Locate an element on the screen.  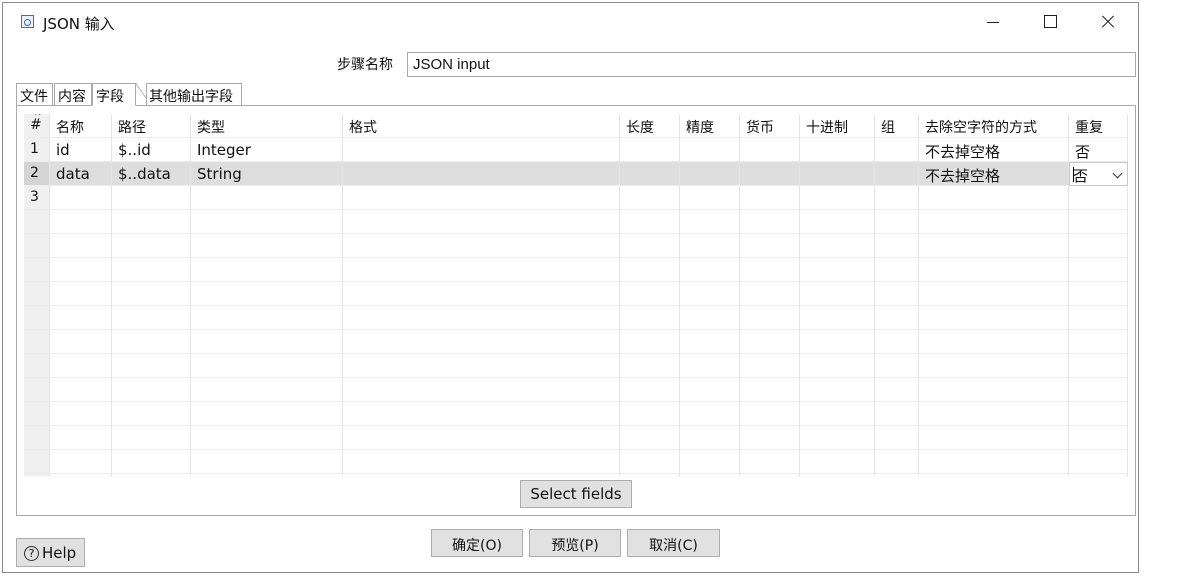
column-header-trim-type: 去除空字符的方式 is located at coordinates (994, 126).